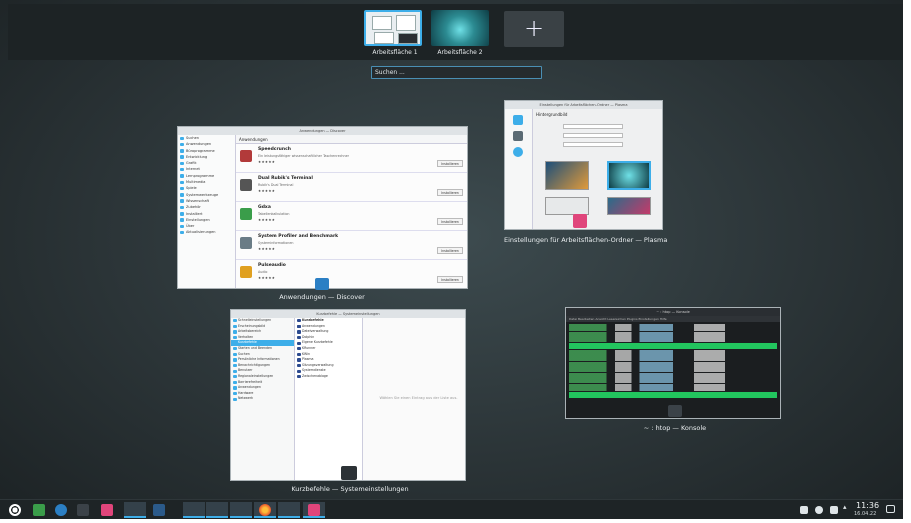 The height and width of the screenshot is (523, 911). Describe the element at coordinates (322, 131) in the screenshot. I see `window-title: Anwendungen — Discover` at that location.